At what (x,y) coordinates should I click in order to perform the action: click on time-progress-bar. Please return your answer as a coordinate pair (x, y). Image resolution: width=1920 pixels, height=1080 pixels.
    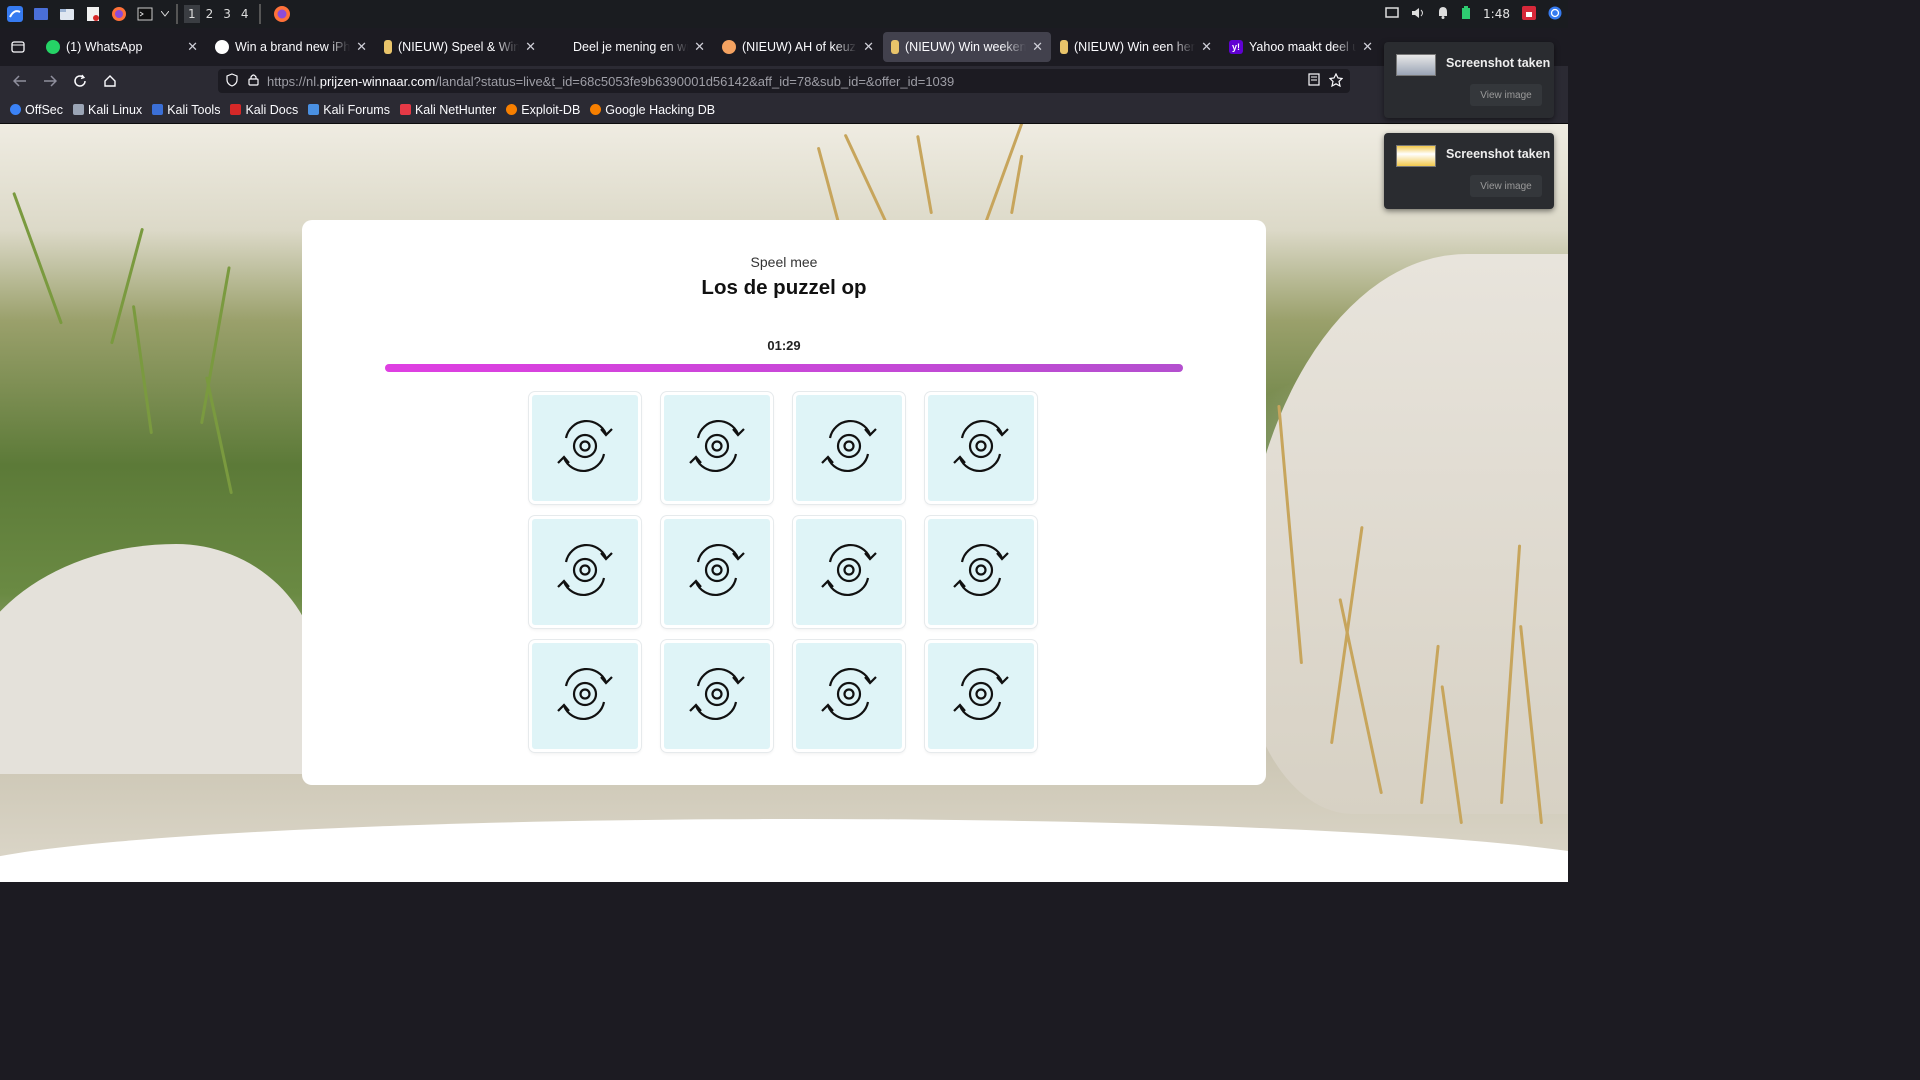
    Looking at the image, I should click on (784, 368).